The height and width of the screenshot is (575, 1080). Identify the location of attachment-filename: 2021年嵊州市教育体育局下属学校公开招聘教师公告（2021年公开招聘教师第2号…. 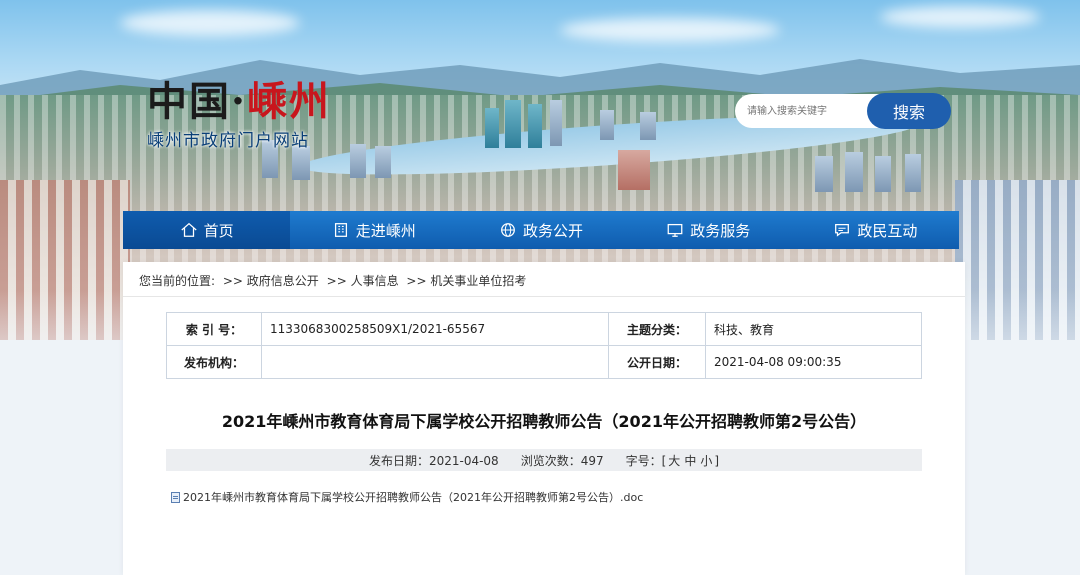
(413, 497).